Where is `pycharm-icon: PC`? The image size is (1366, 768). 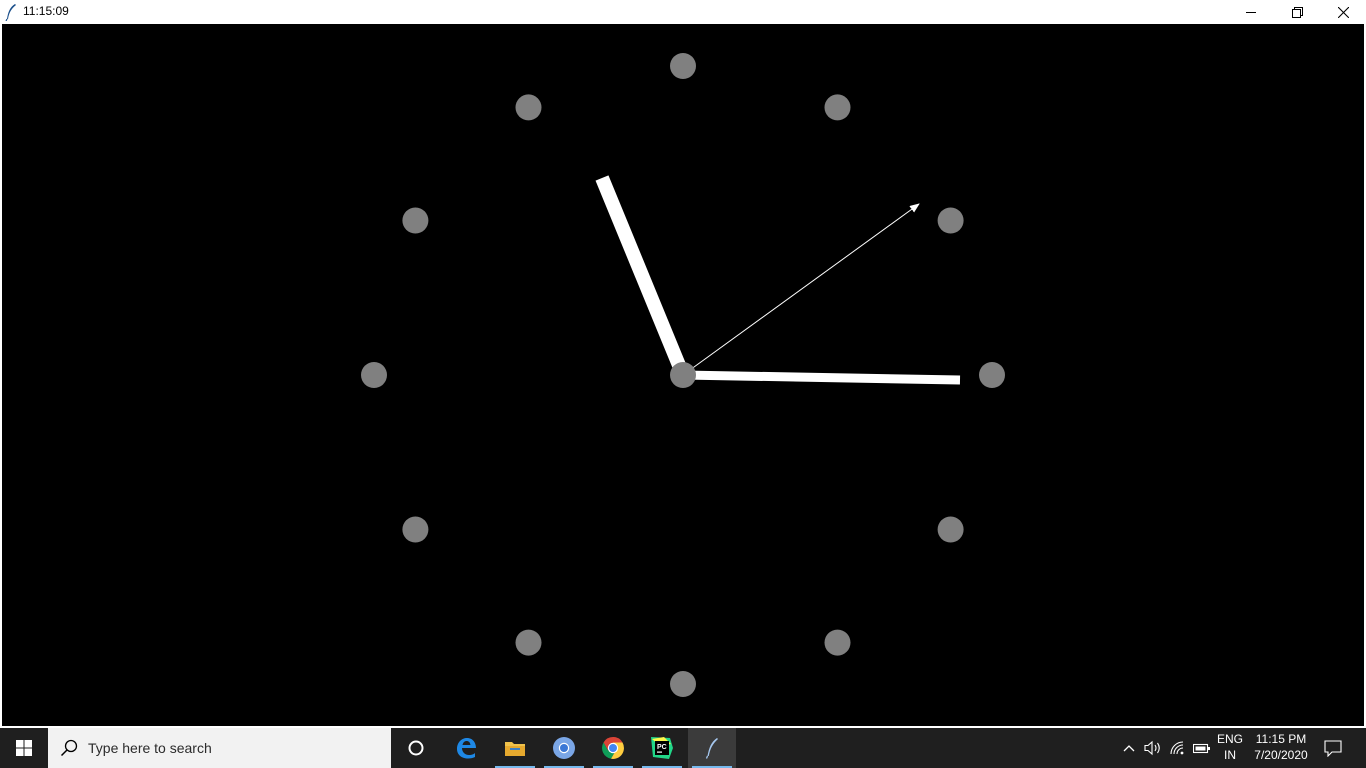
pycharm-icon: PC is located at coordinates (662, 748).